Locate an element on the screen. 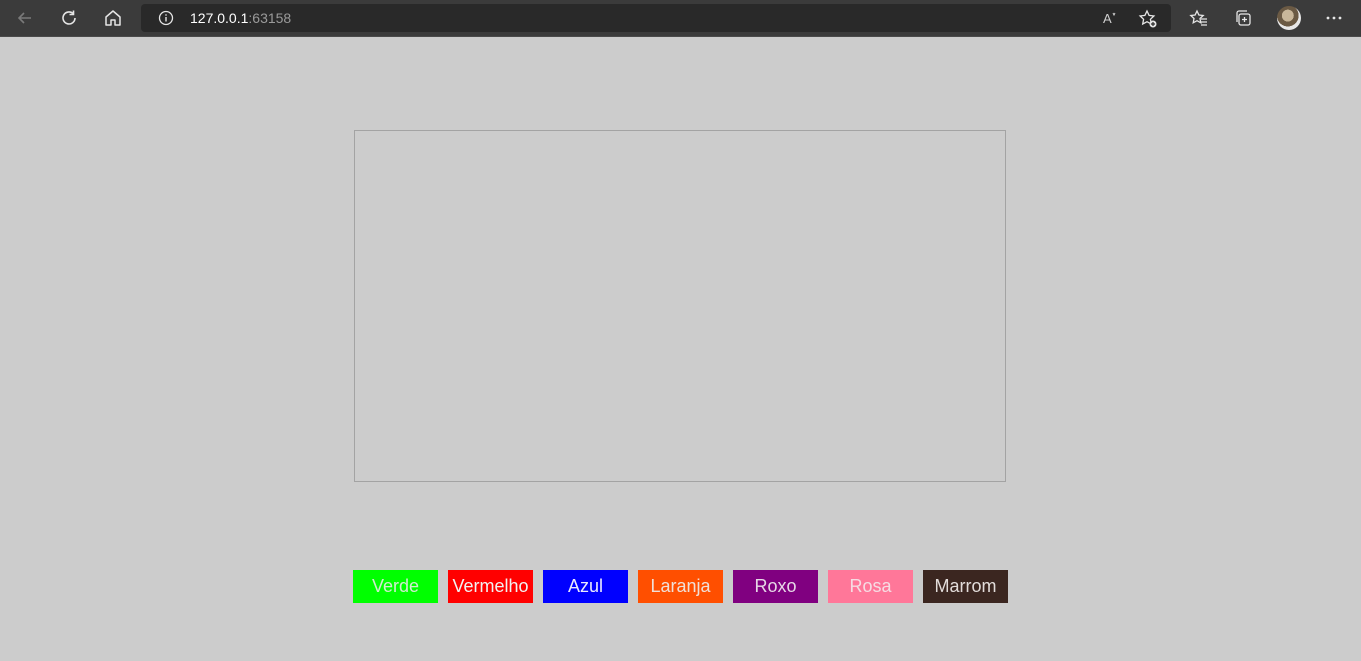  browser-toolbar: 127.0.0.1:63158 A is located at coordinates (680, 18).